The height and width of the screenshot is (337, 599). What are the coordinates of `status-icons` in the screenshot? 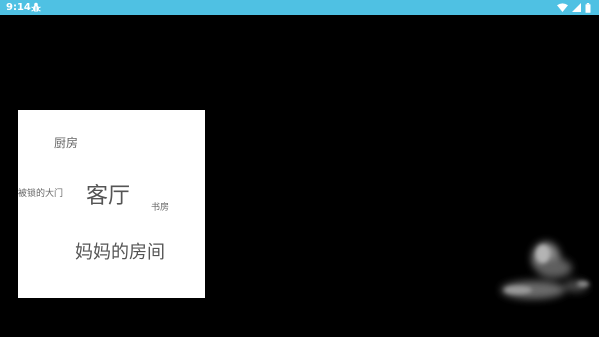 It's located at (574, 7).